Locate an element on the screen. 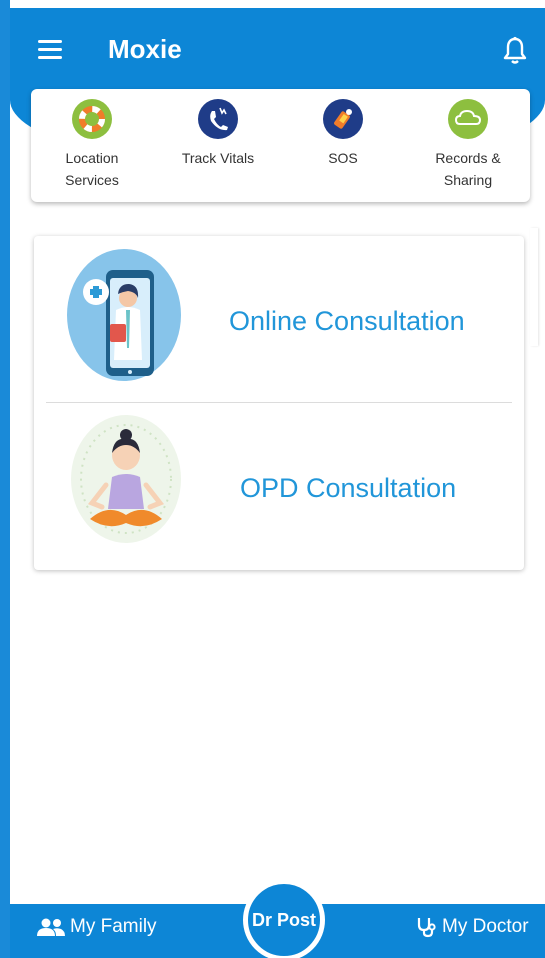  menu-icon is located at coordinates (50, 50).